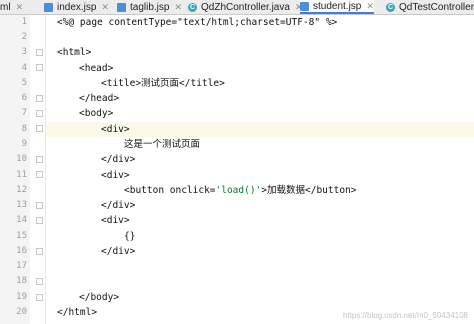  What do you see at coordinates (130, 236) in the screenshot?
I see `code-line: {}` at bounding box center [130, 236].